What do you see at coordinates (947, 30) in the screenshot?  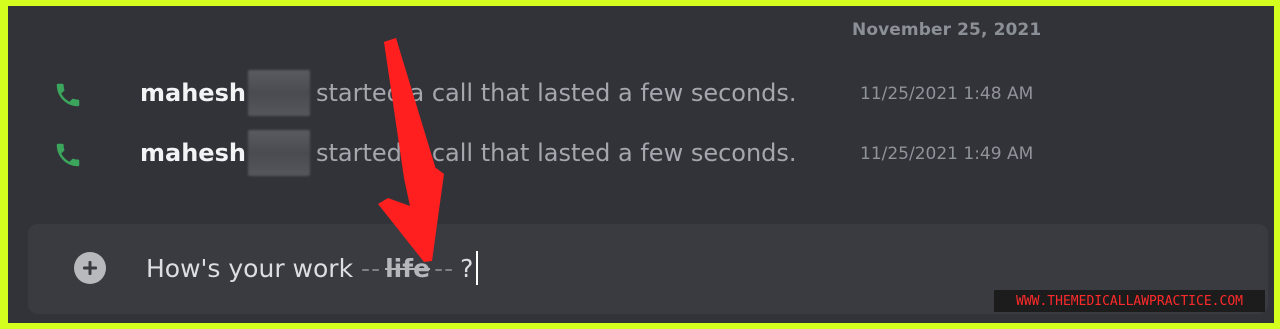 I see `date-divider: November 25, 2021` at bounding box center [947, 30].